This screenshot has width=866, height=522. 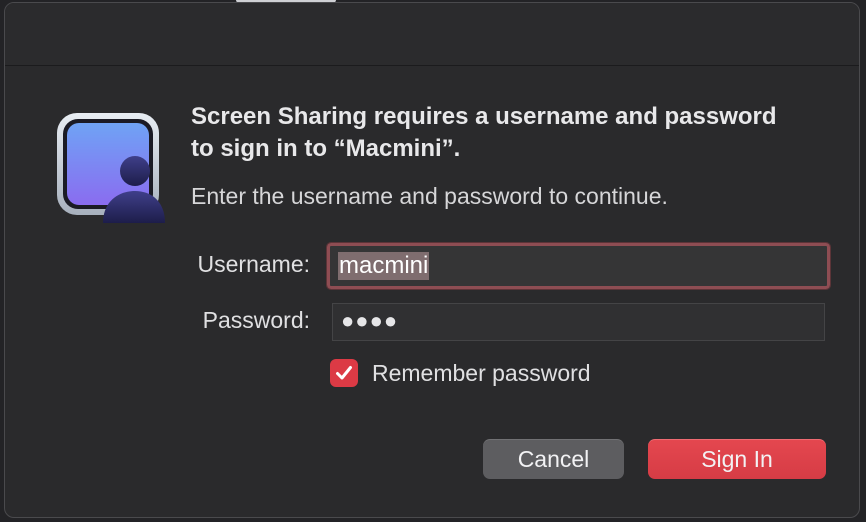 I want to click on sign-in-button: Sign In, so click(x=737, y=459).